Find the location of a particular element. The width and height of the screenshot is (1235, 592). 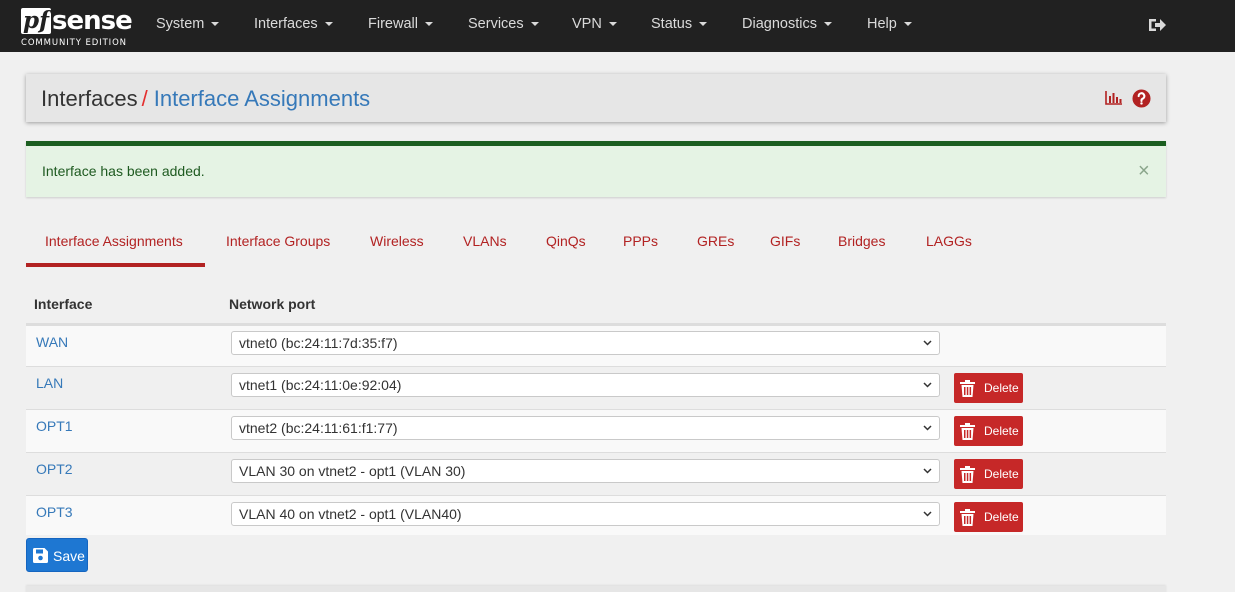

nav-interfaces: Interfaces is located at coordinates (293, 24).